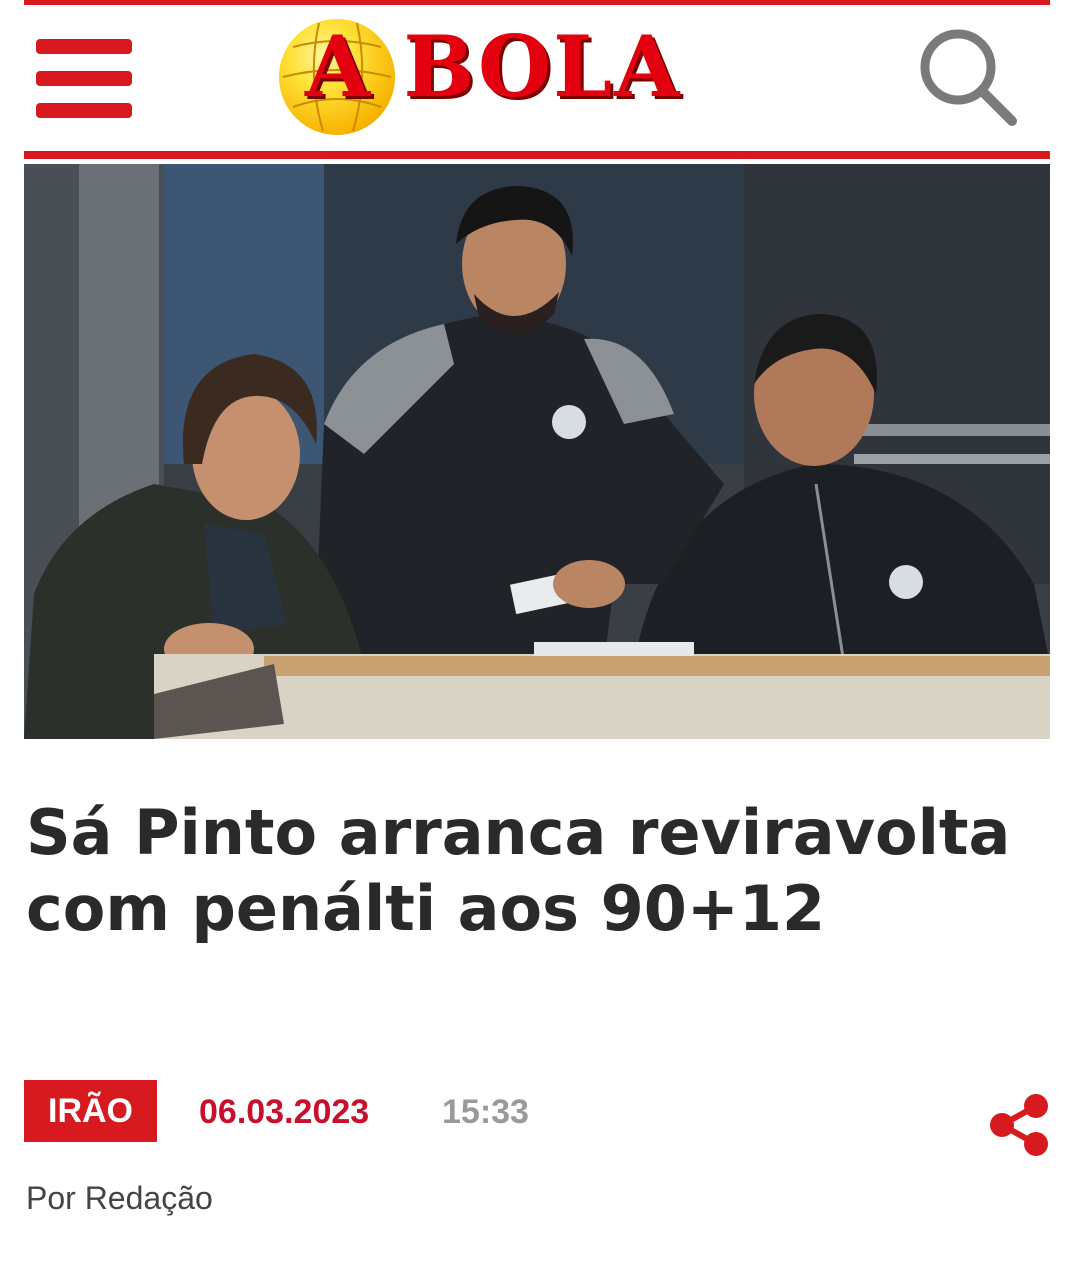 This screenshot has width=1074, height=1280. I want to click on publish-time: 15:33, so click(485, 1112).